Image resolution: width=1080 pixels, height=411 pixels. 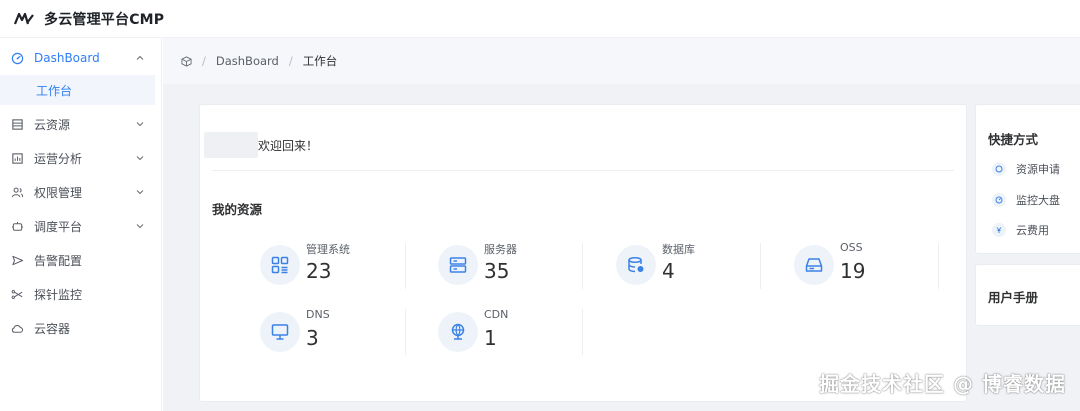 What do you see at coordinates (851, 247) in the screenshot?
I see `resource-label: OSS` at bounding box center [851, 247].